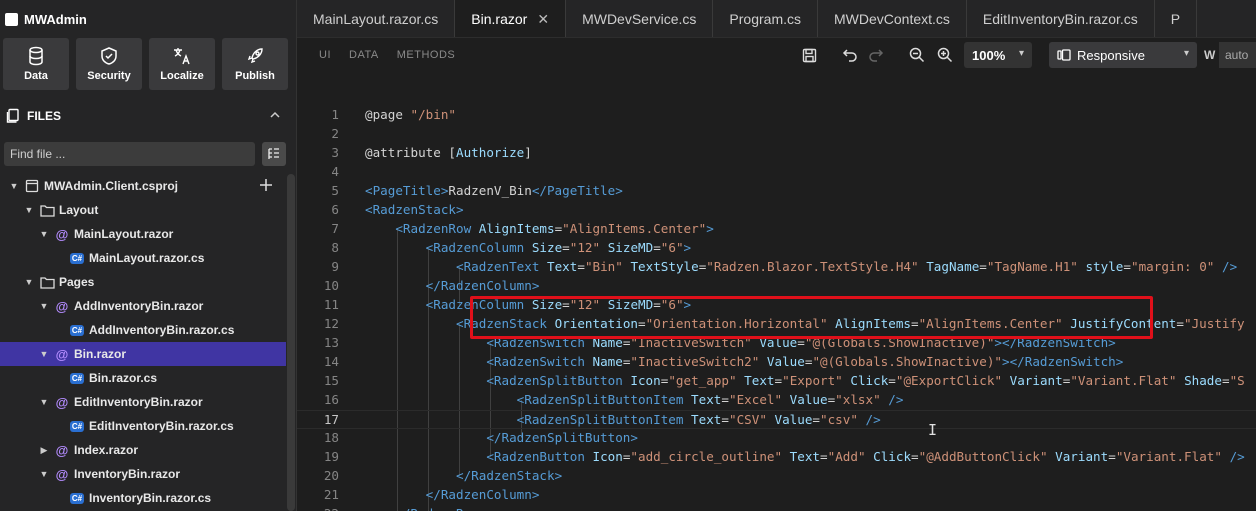 The height and width of the screenshot is (511, 1256). What do you see at coordinates (765, 18) in the screenshot?
I see `editor-tab: Program.cs` at bounding box center [765, 18].